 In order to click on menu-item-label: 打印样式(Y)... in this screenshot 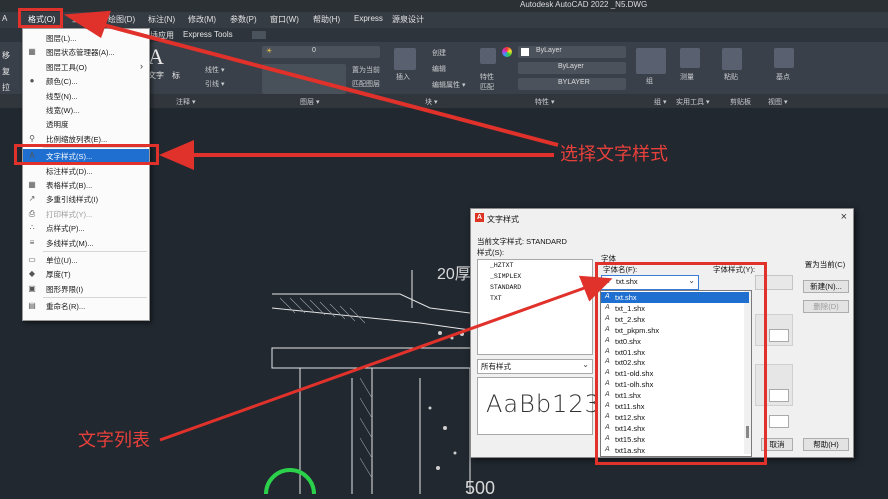, I will do `click(69, 214)`.